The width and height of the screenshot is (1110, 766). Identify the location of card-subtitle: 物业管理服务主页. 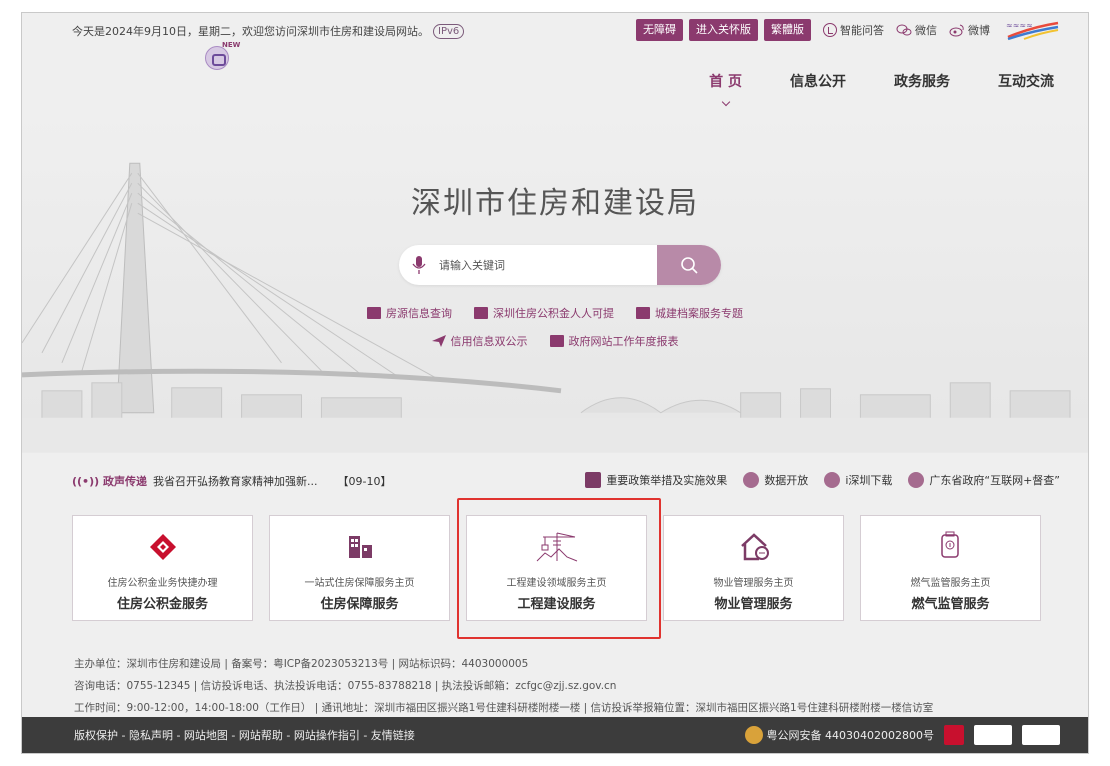
(753, 583).